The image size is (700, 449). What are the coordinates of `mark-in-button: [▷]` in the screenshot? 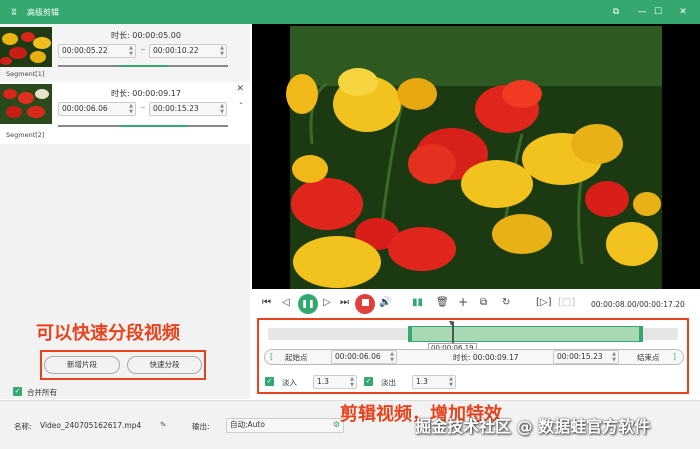 It's located at (544, 302).